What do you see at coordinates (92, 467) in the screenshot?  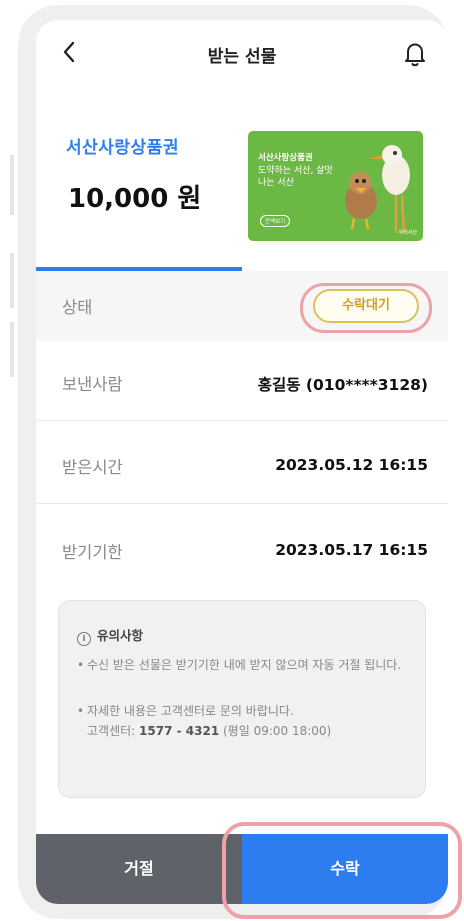 I see `received-time-label: 받은시간` at bounding box center [92, 467].